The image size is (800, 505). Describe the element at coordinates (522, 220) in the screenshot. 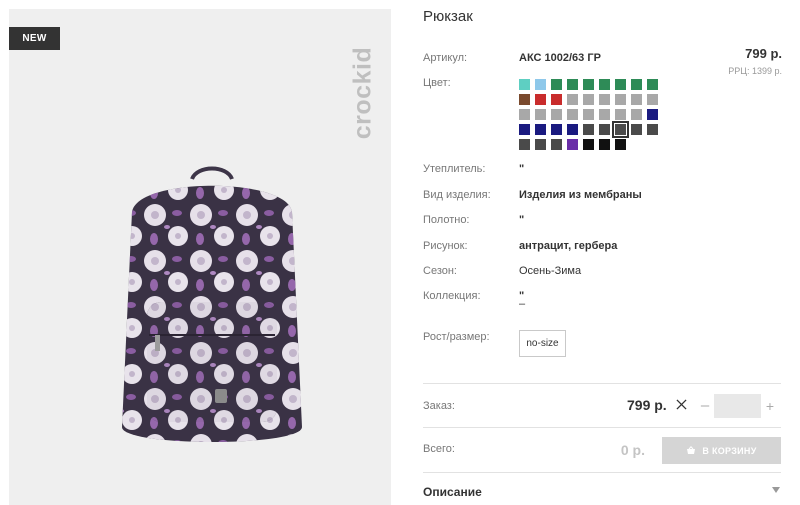

I see `fabric-value: "` at that location.